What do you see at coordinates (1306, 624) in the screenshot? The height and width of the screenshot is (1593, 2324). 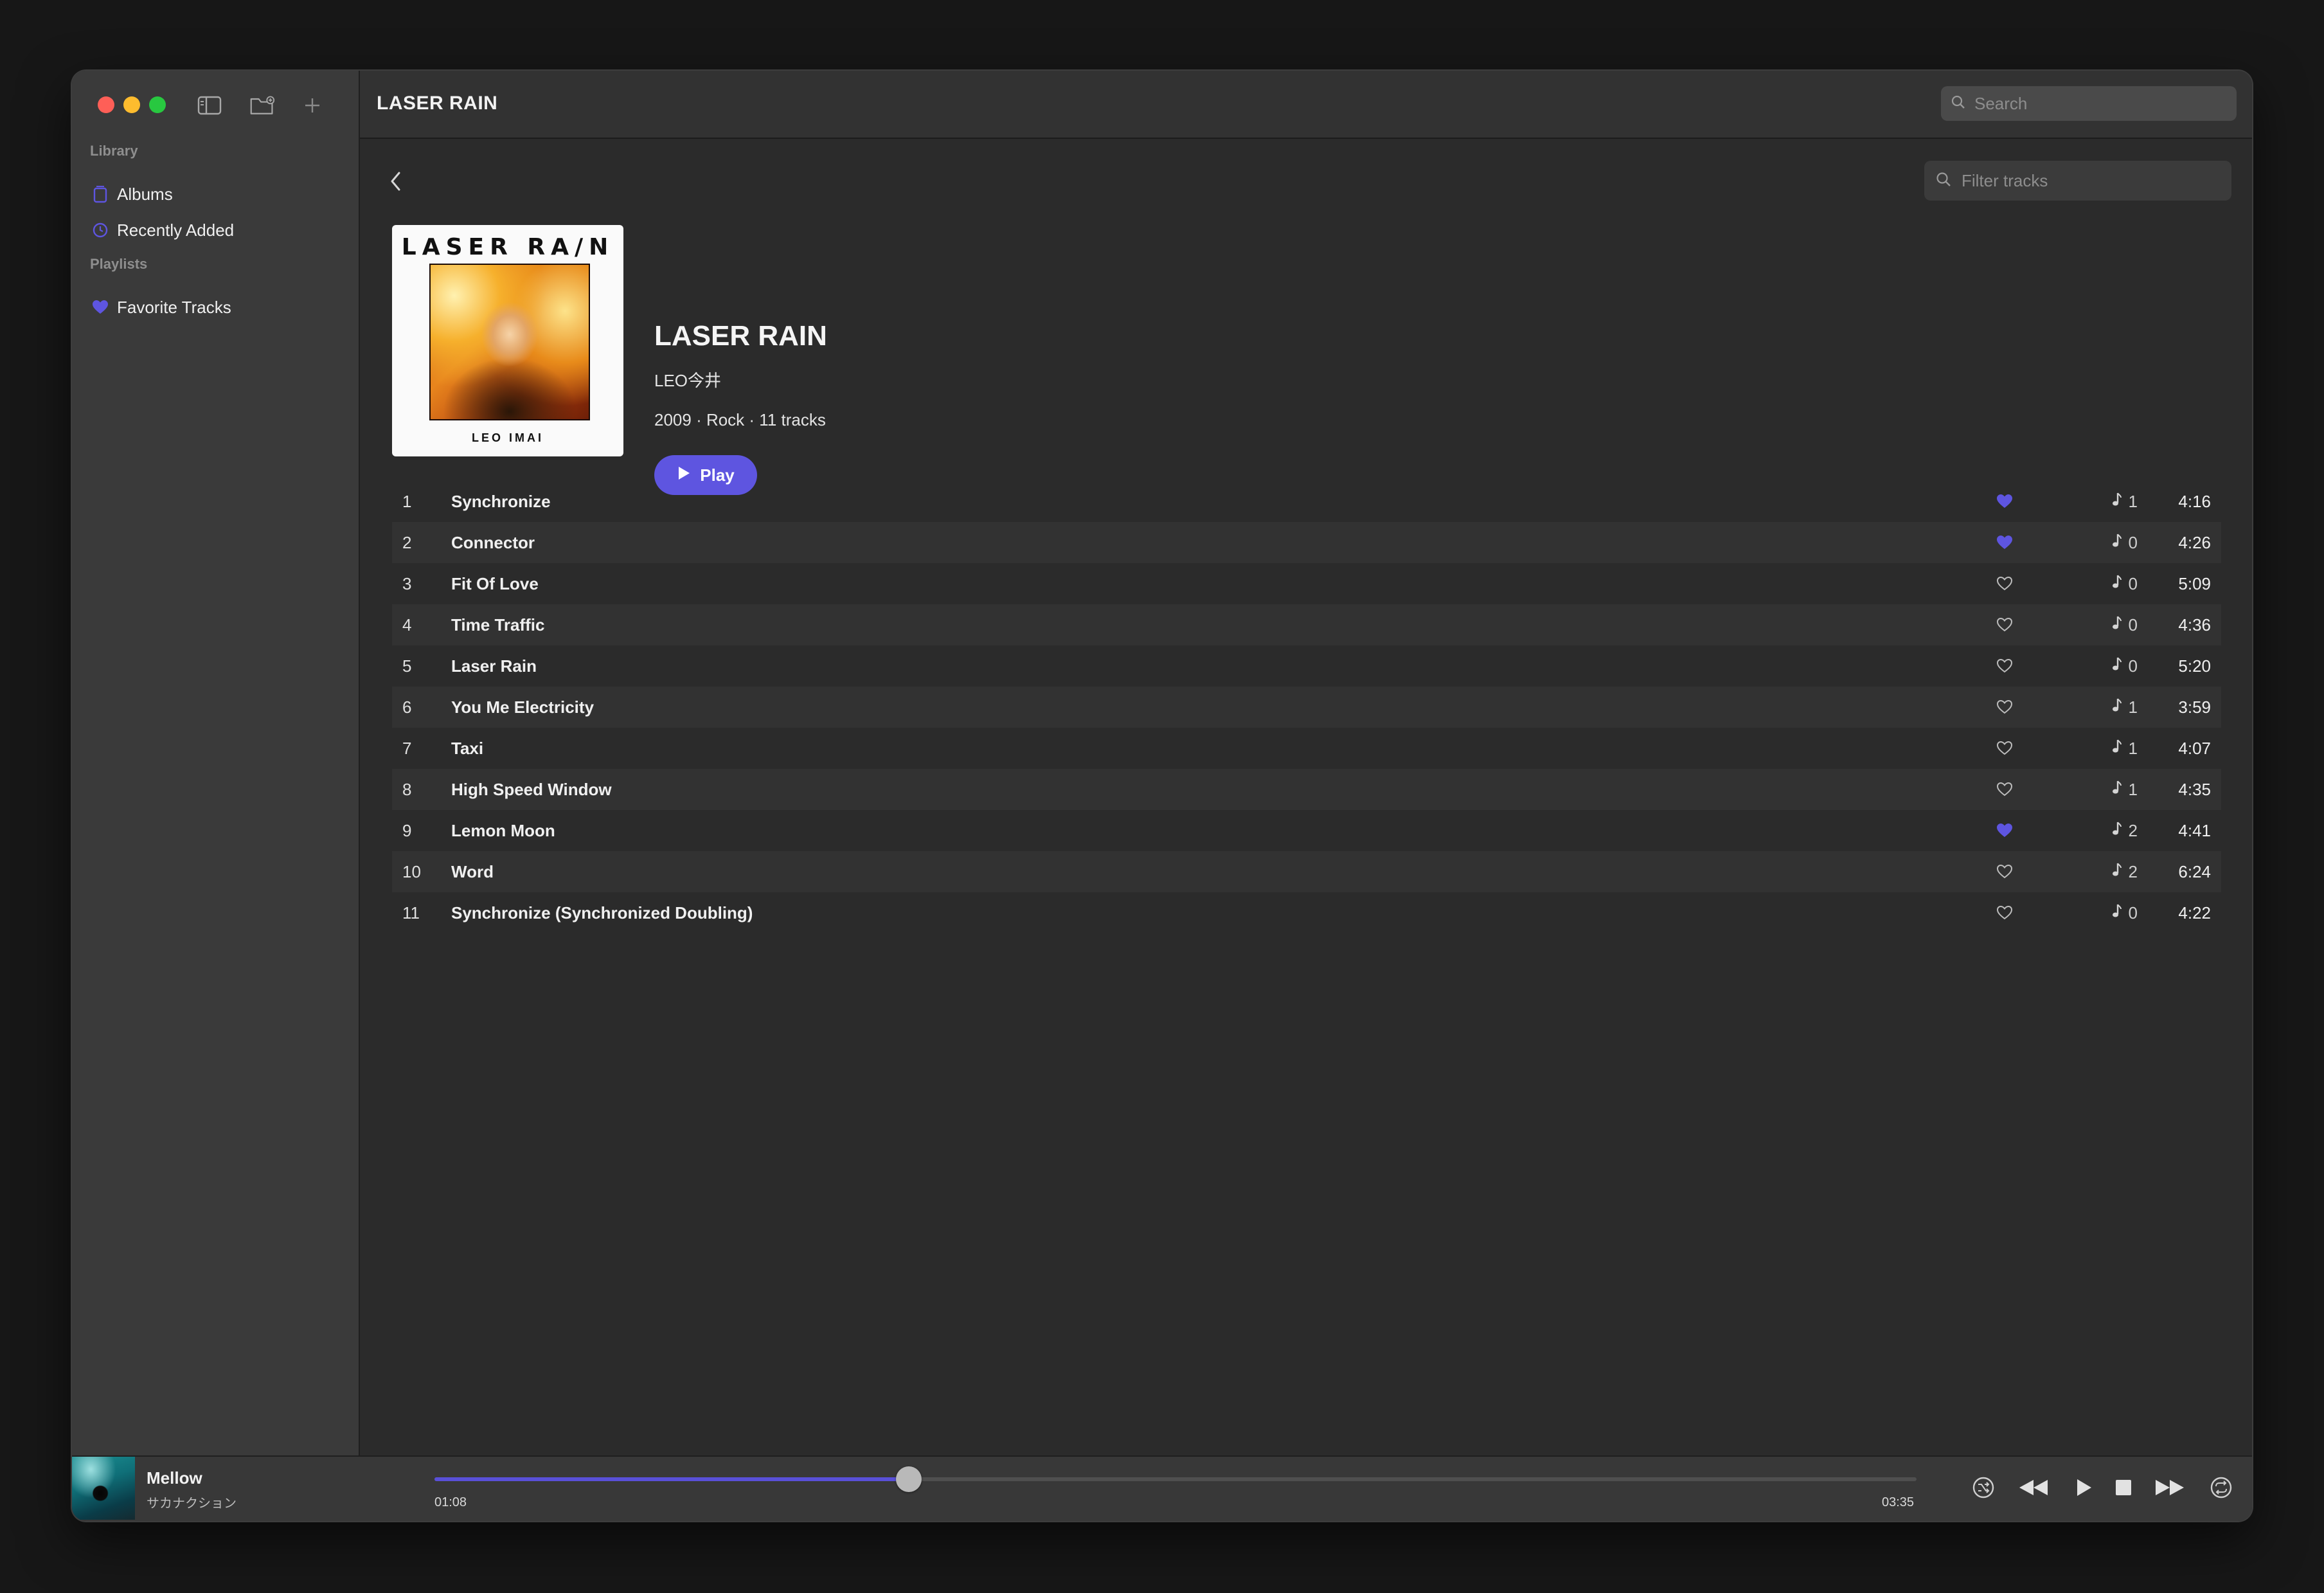 I see `track-row: 4 Time Traffic 0 4:36` at bounding box center [1306, 624].